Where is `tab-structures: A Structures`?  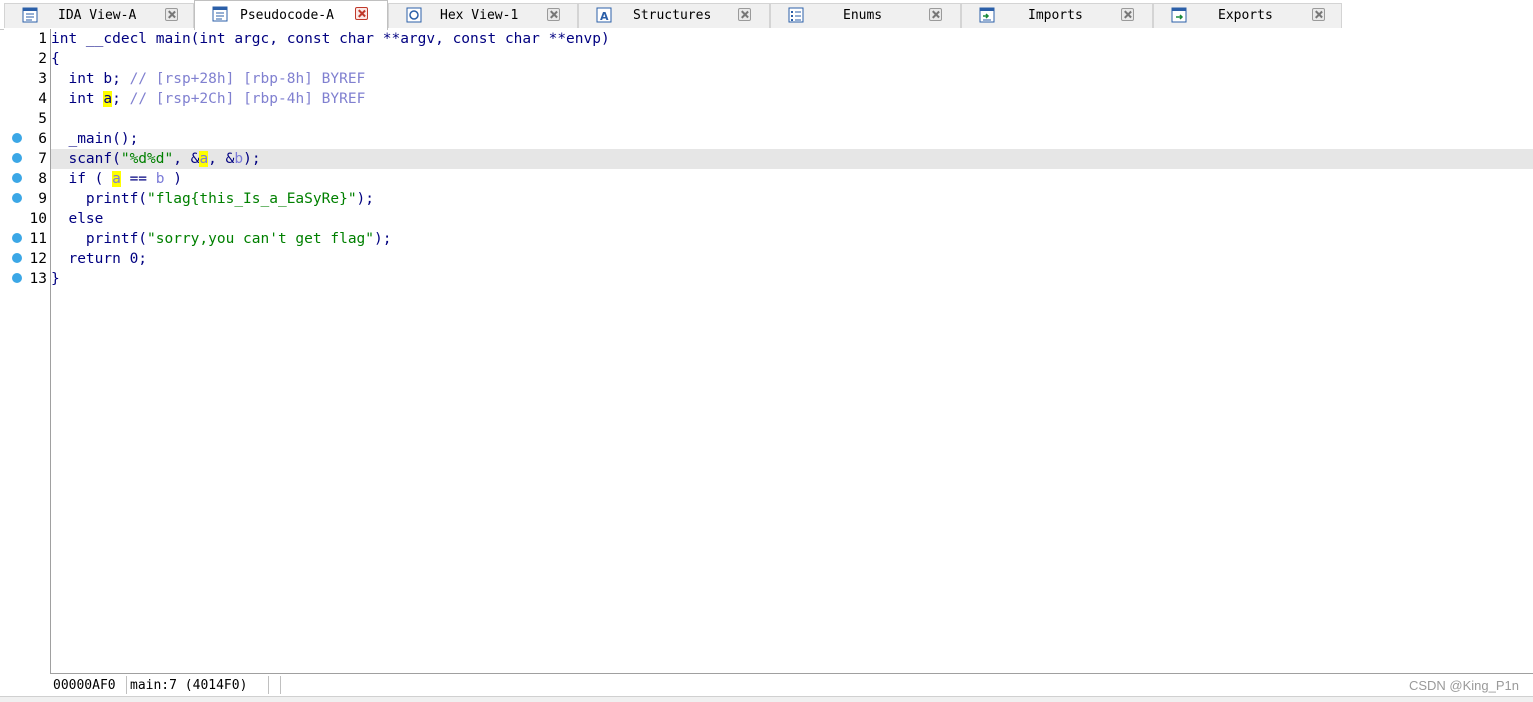
tab-structures: A Structures is located at coordinates (674, 15).